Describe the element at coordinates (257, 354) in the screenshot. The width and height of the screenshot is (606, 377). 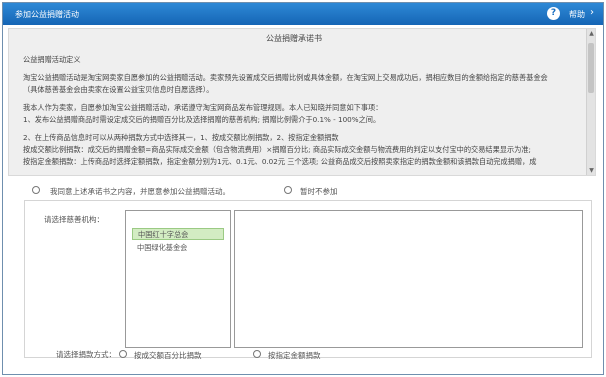
I see `fixed-amount-radio` at that location.